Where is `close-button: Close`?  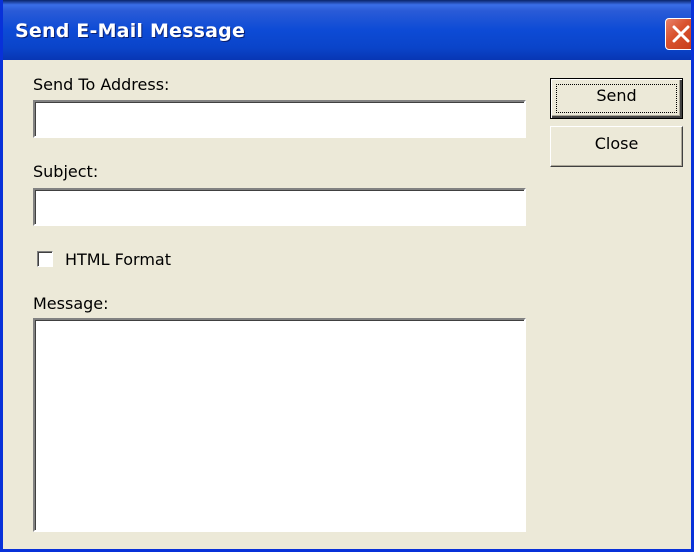 close-button: Close is located at coordinates (616, 146).